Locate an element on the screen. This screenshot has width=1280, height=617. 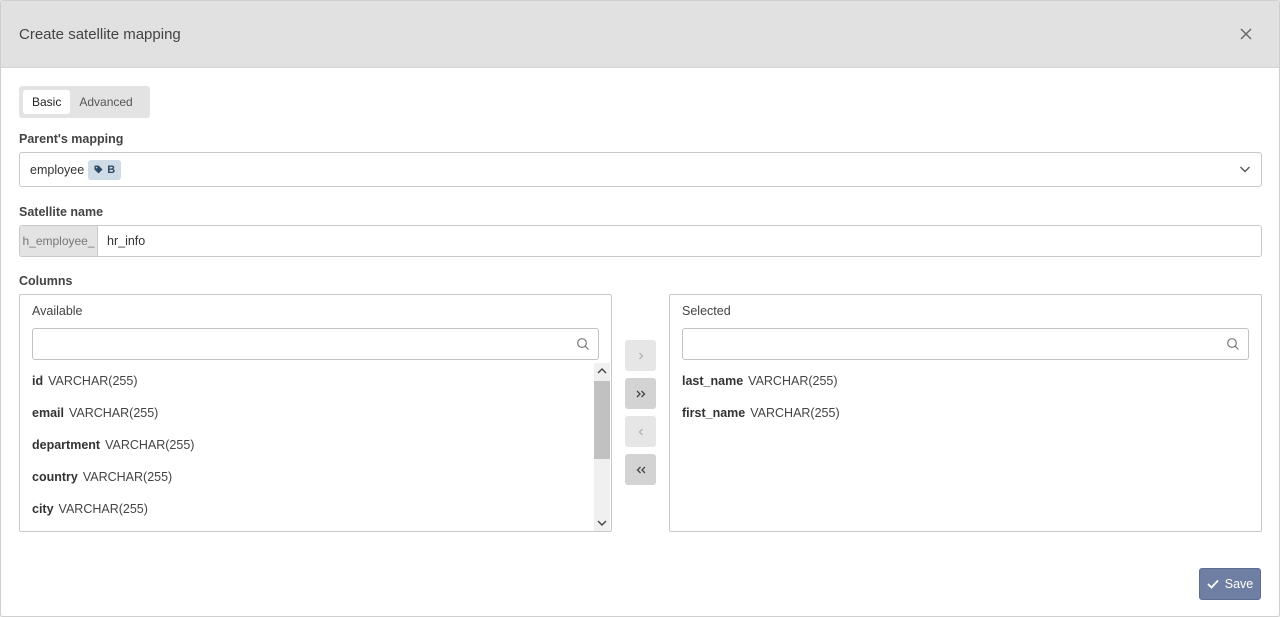
mode-tabs: Basic Advanced is located at coordinates (84, 102).